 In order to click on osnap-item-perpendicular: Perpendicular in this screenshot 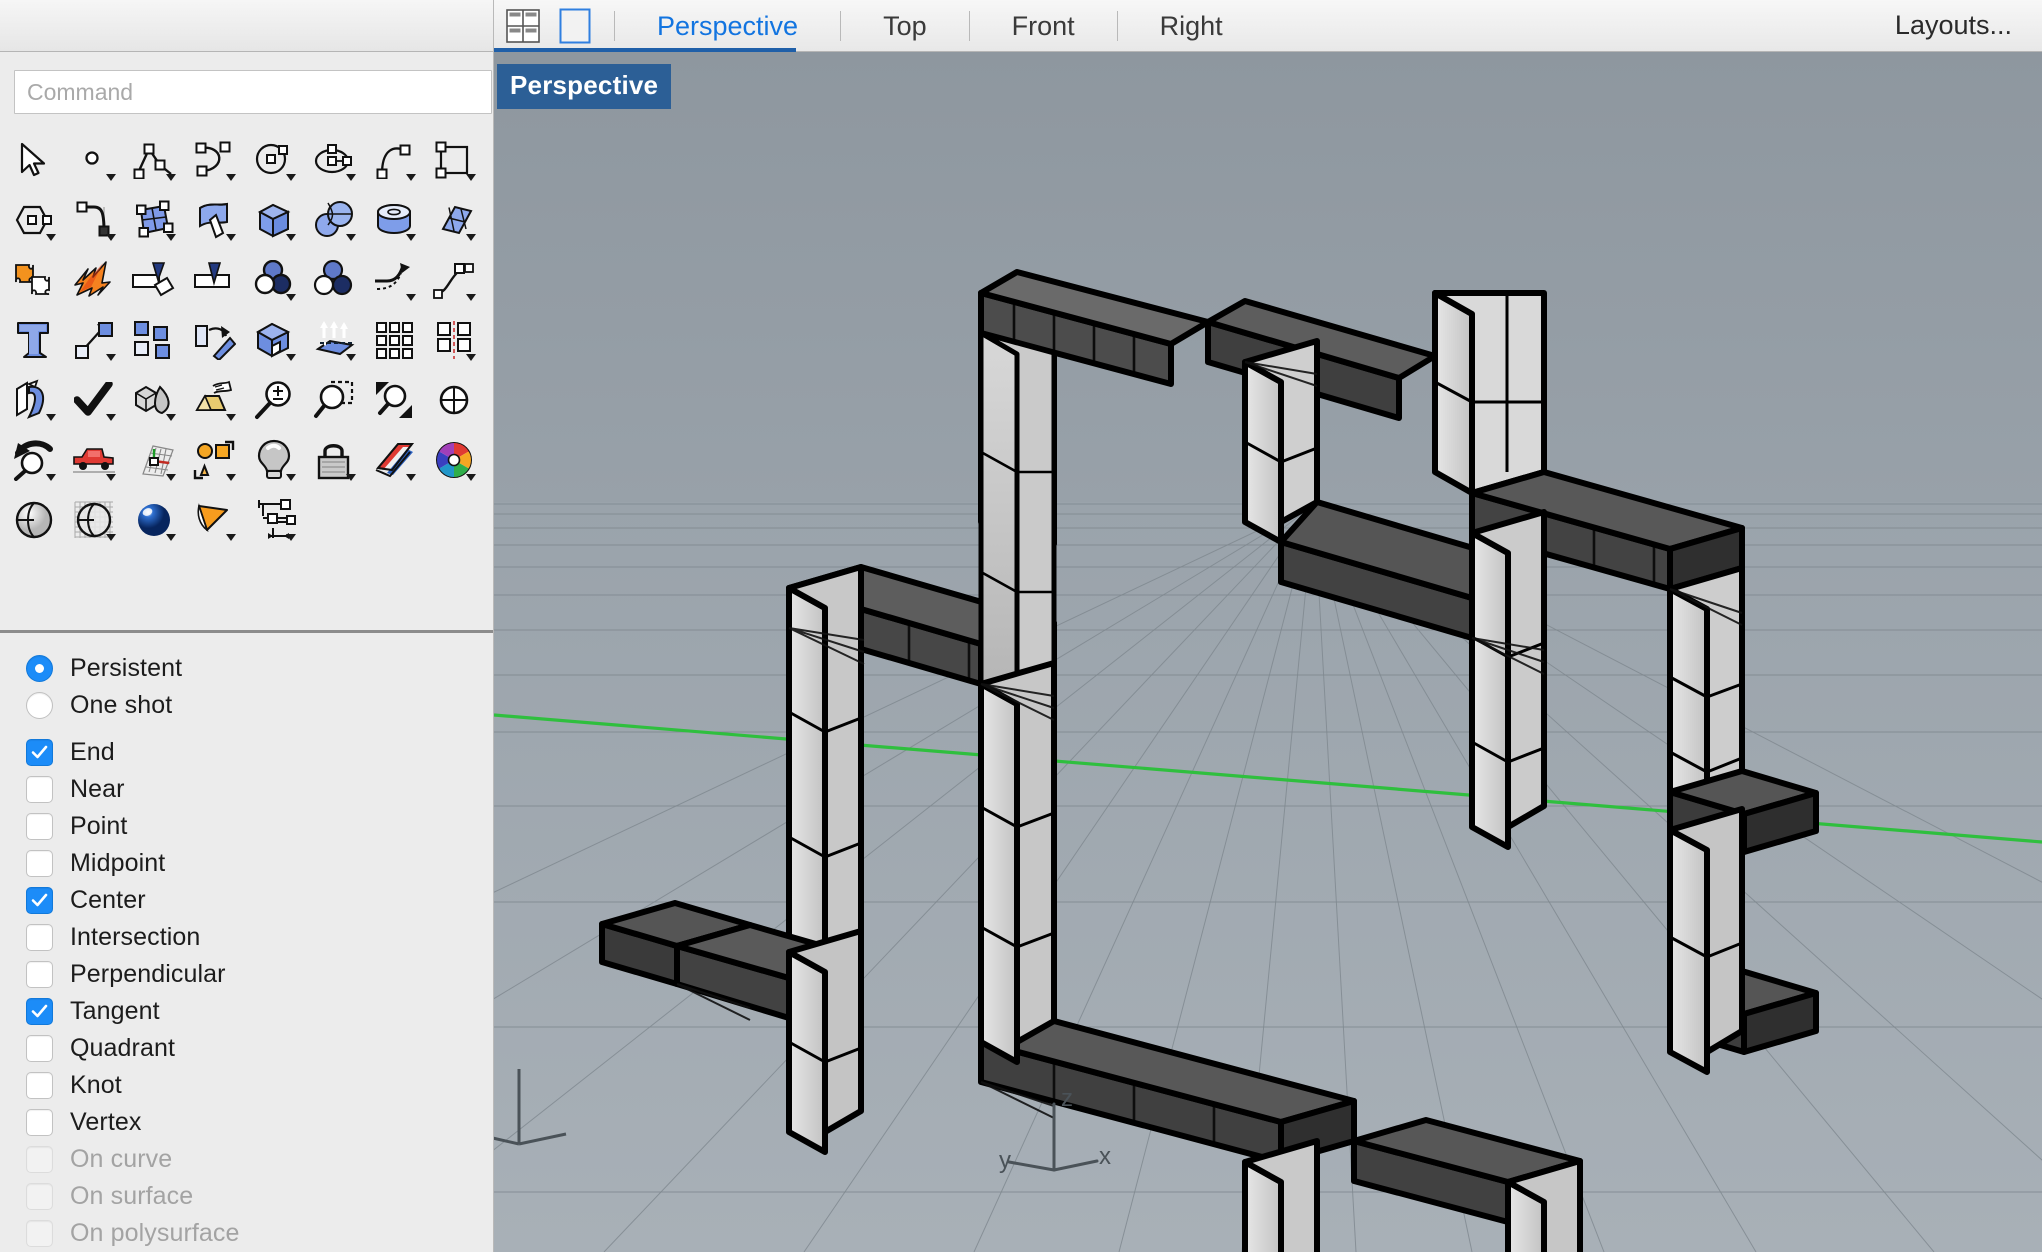, I will do `click(259, 974)`.